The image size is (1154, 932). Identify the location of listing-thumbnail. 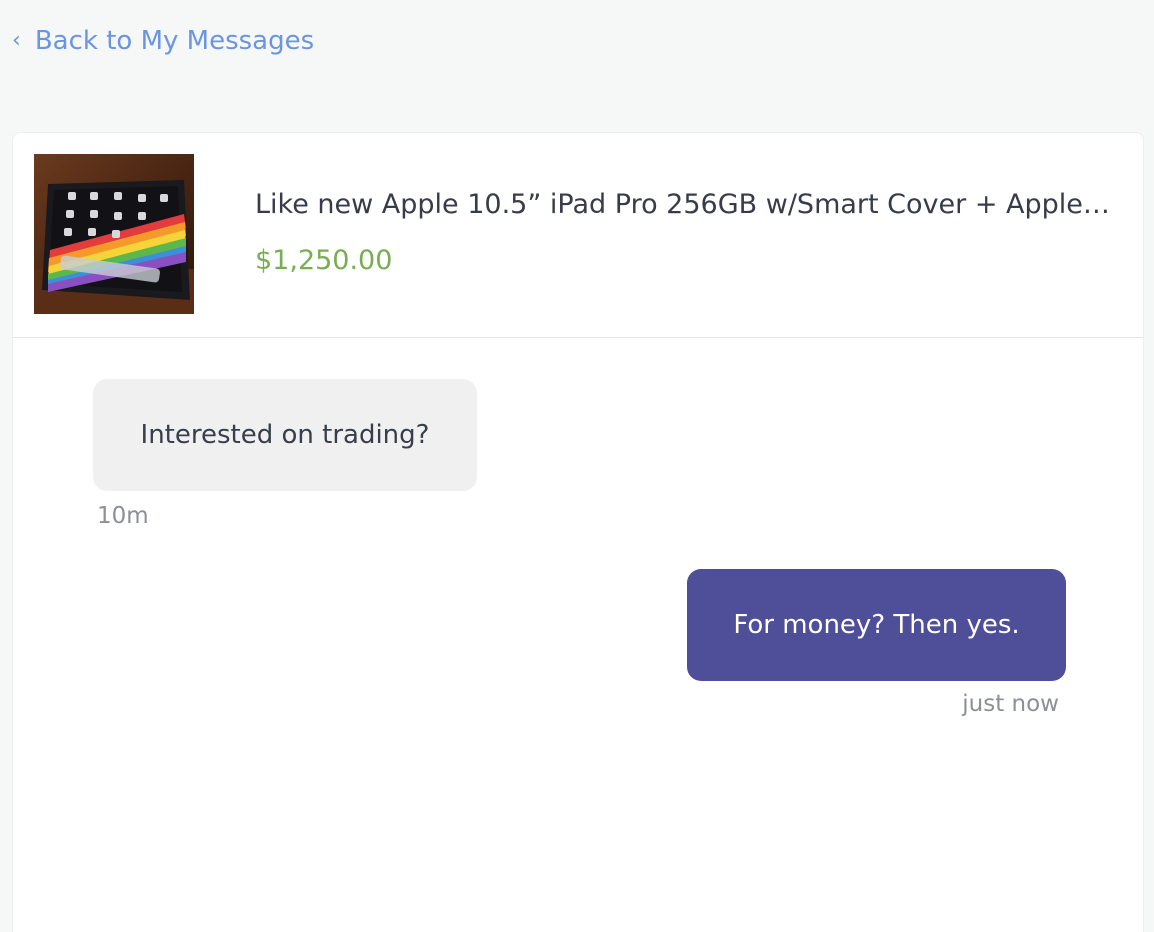
(114, 234).